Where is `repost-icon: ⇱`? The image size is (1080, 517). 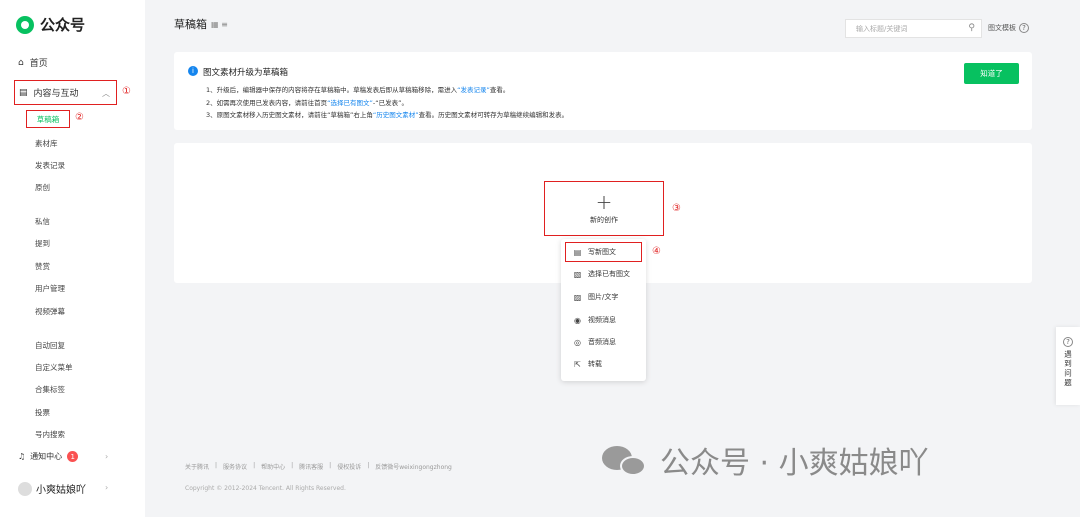 repost-icon: ⇱ is located at coordinates (577, 364).